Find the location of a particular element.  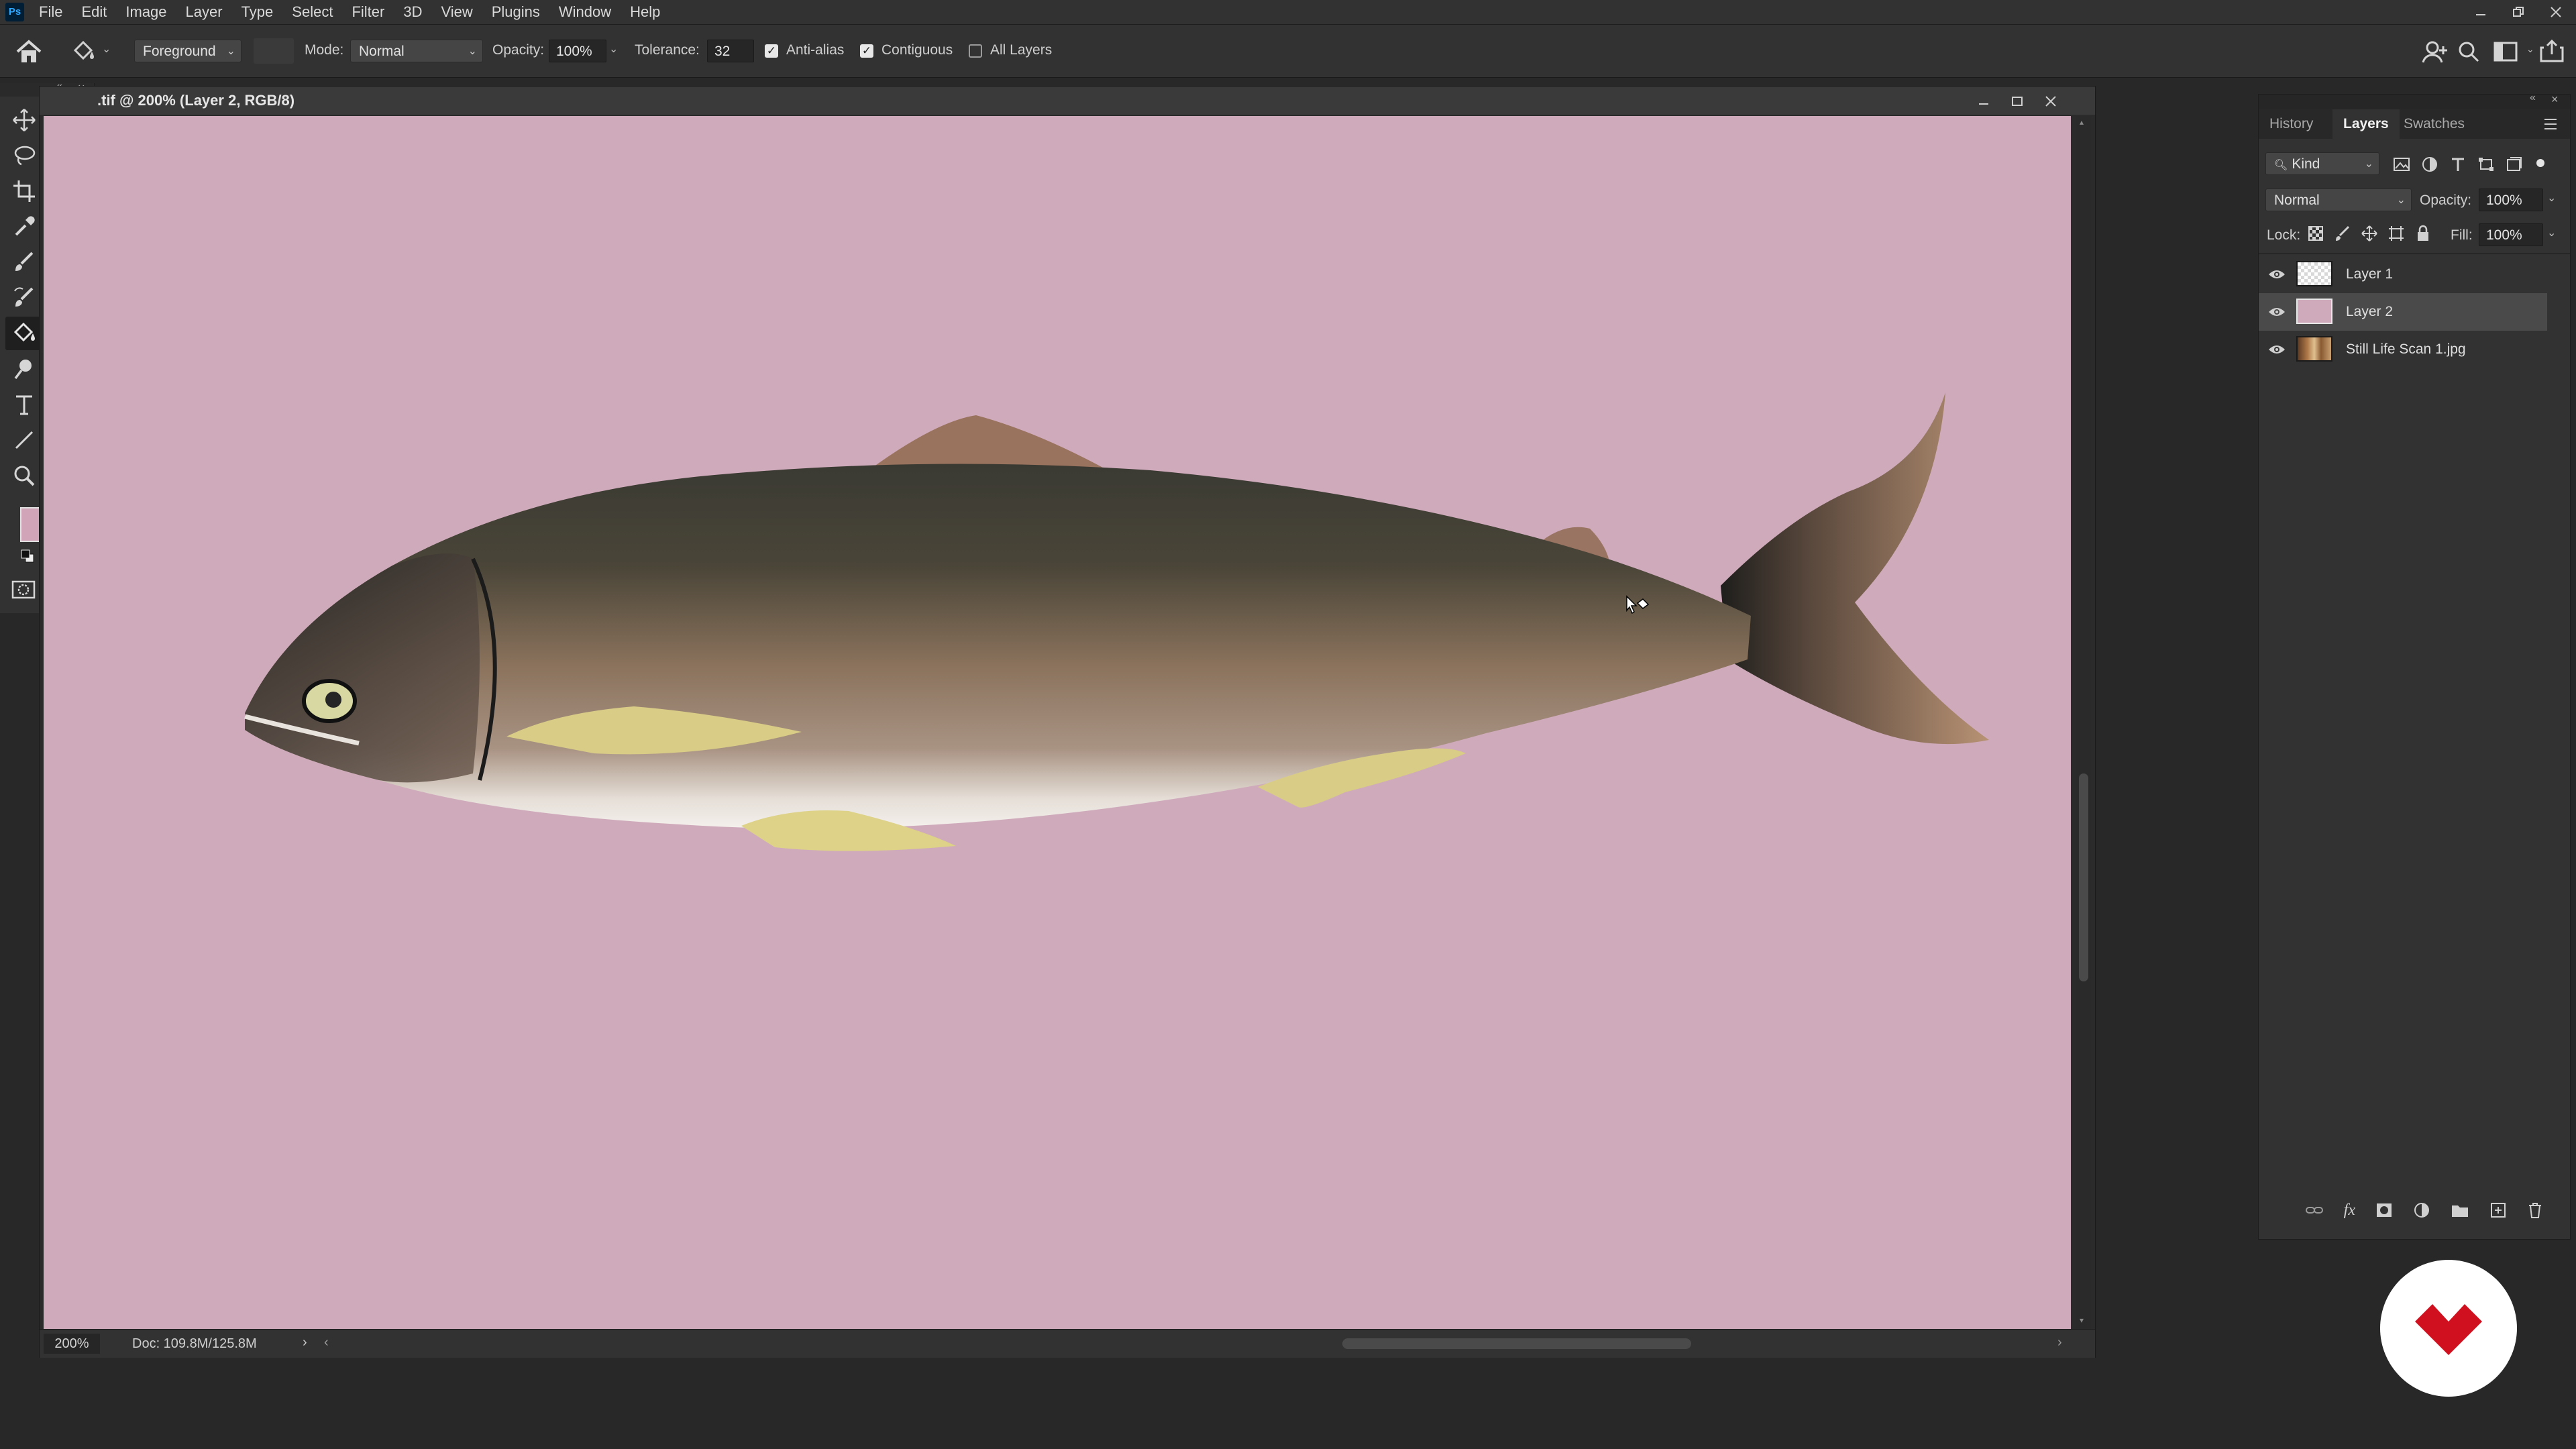

lock-transparent-pixels-icon is located at coordinates (2315, 233).